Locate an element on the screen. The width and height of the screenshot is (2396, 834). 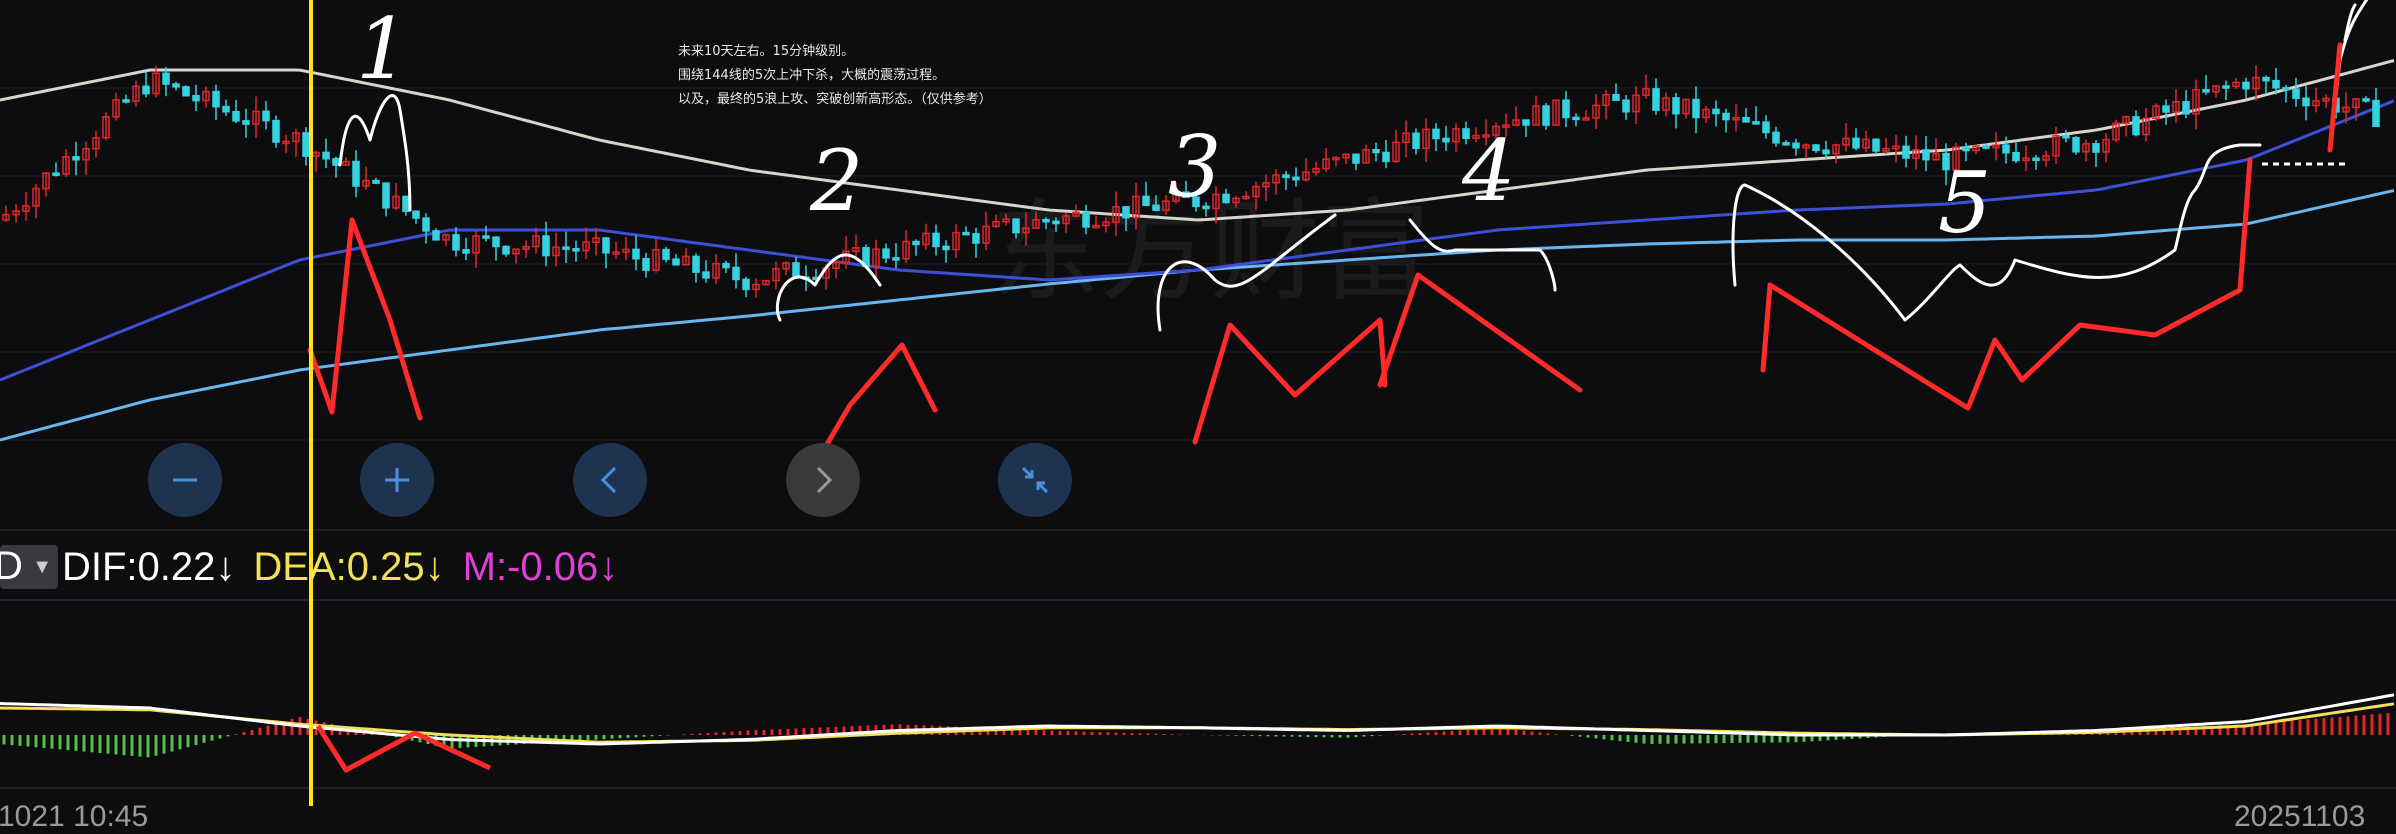
scroll-right-button is located at coordinates (823, 480).